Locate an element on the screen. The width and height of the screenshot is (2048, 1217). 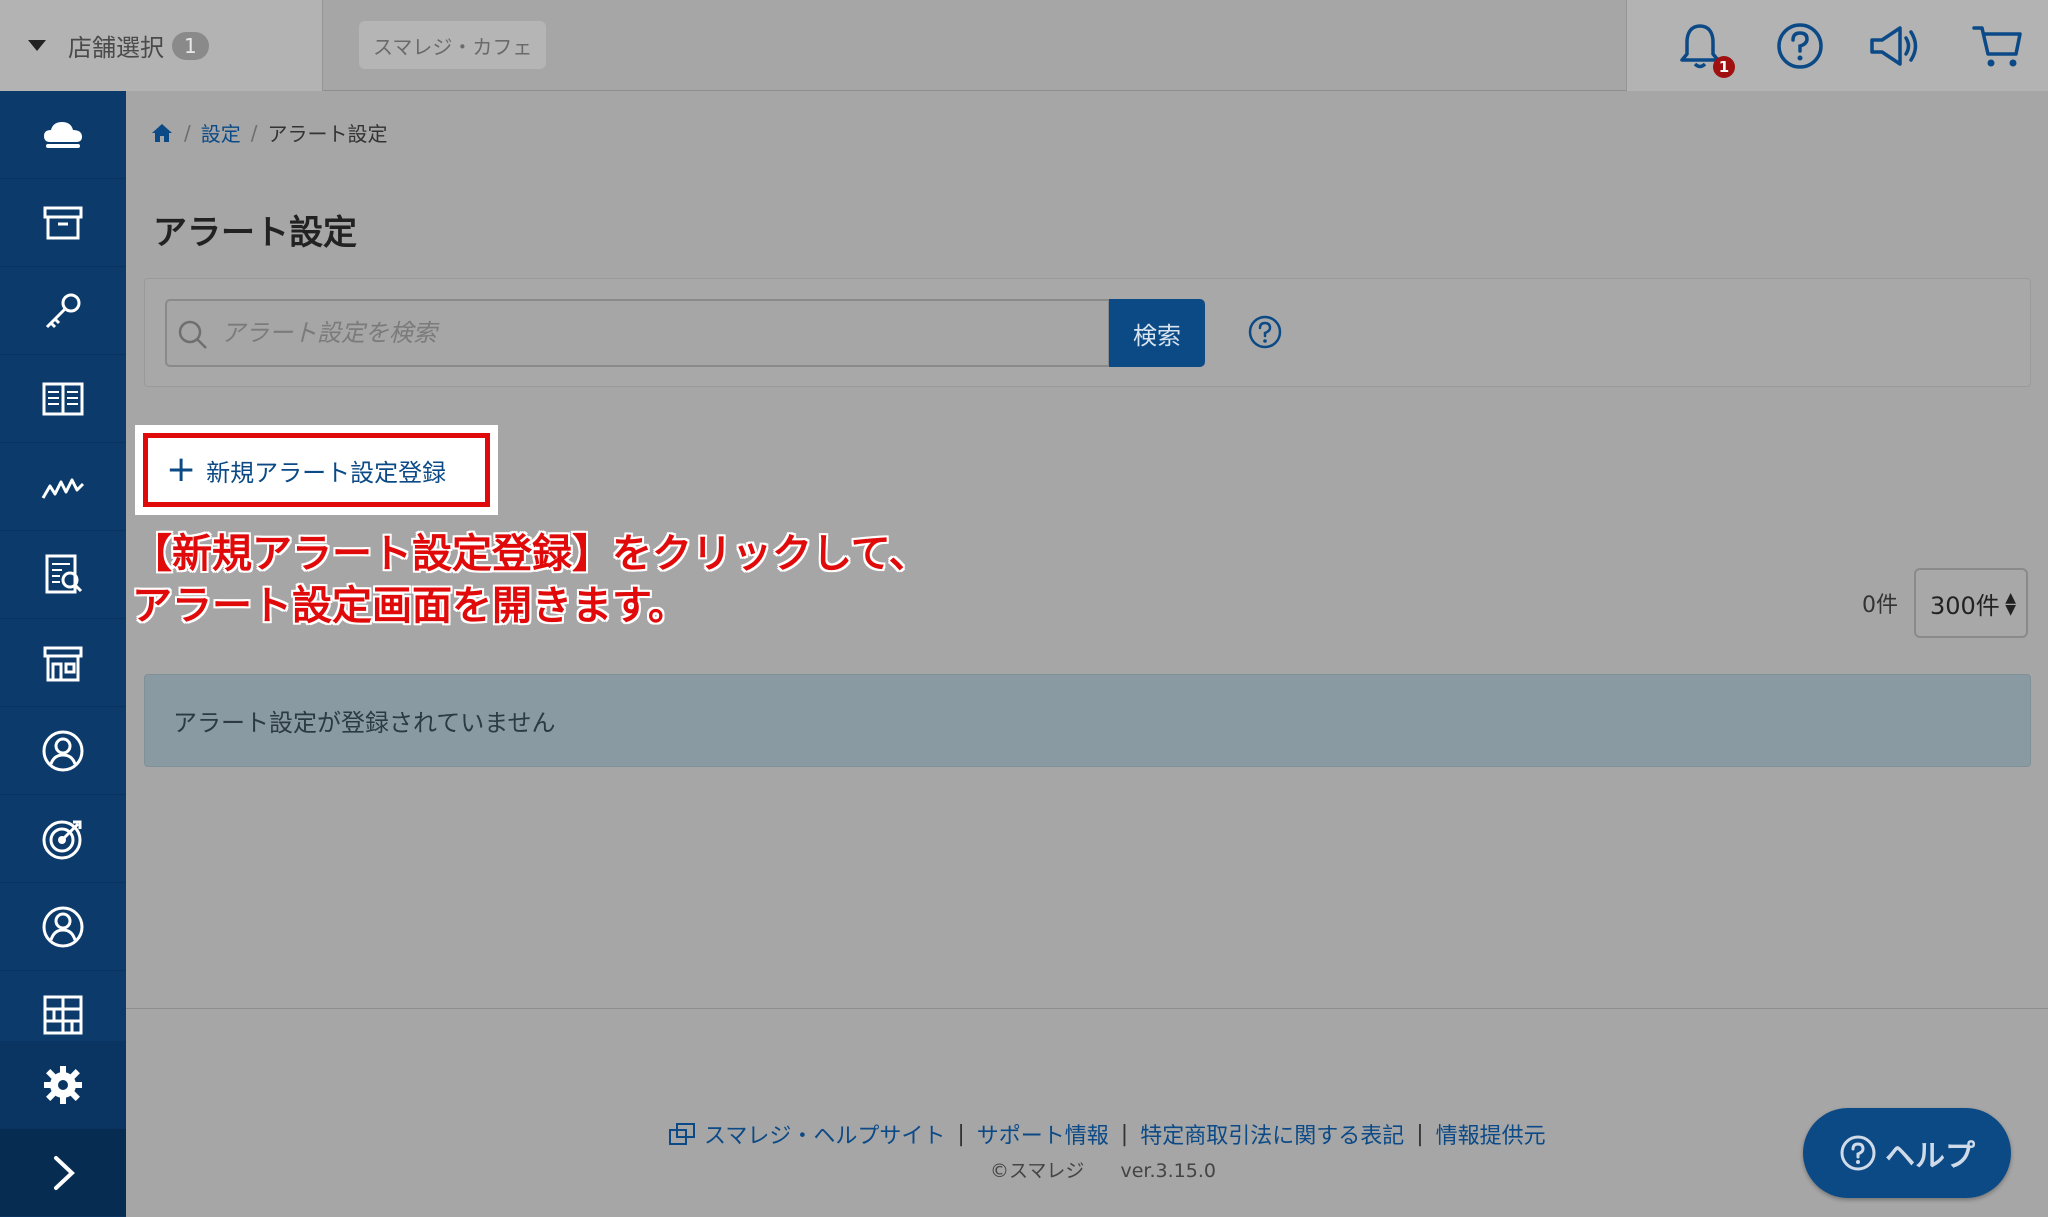
sidebar-item-customer is located at coordinates (63, 751).